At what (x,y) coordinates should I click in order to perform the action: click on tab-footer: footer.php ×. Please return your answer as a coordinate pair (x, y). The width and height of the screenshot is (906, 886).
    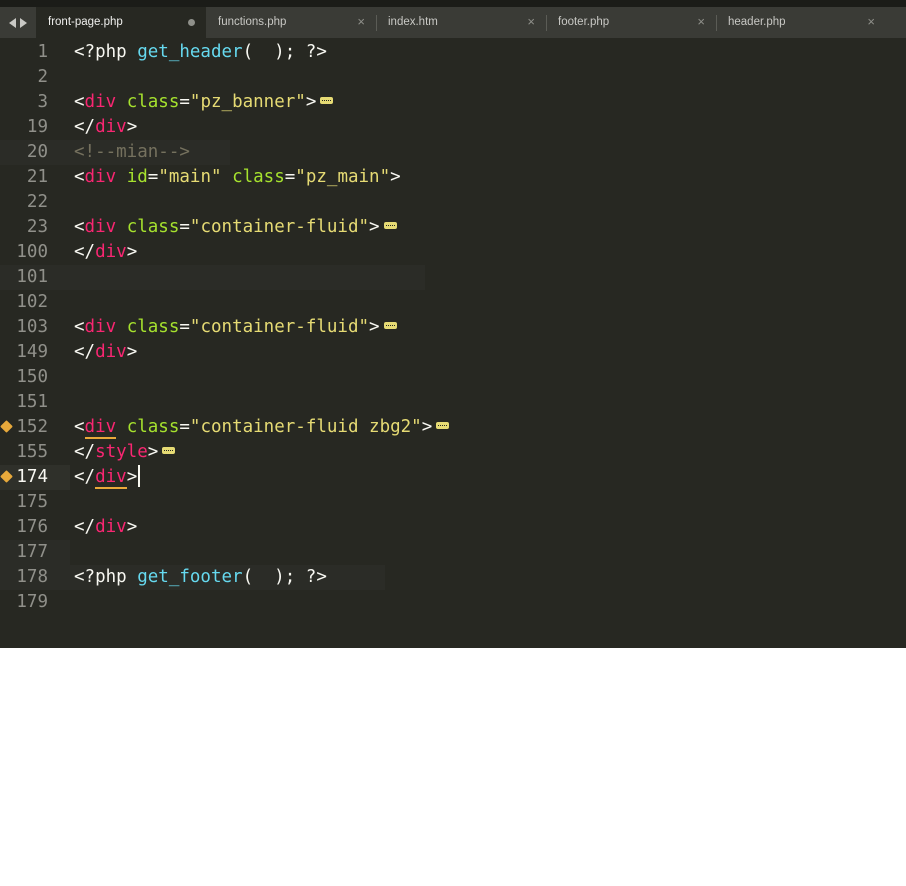
    Looking at the image, I should click on (631, 22).